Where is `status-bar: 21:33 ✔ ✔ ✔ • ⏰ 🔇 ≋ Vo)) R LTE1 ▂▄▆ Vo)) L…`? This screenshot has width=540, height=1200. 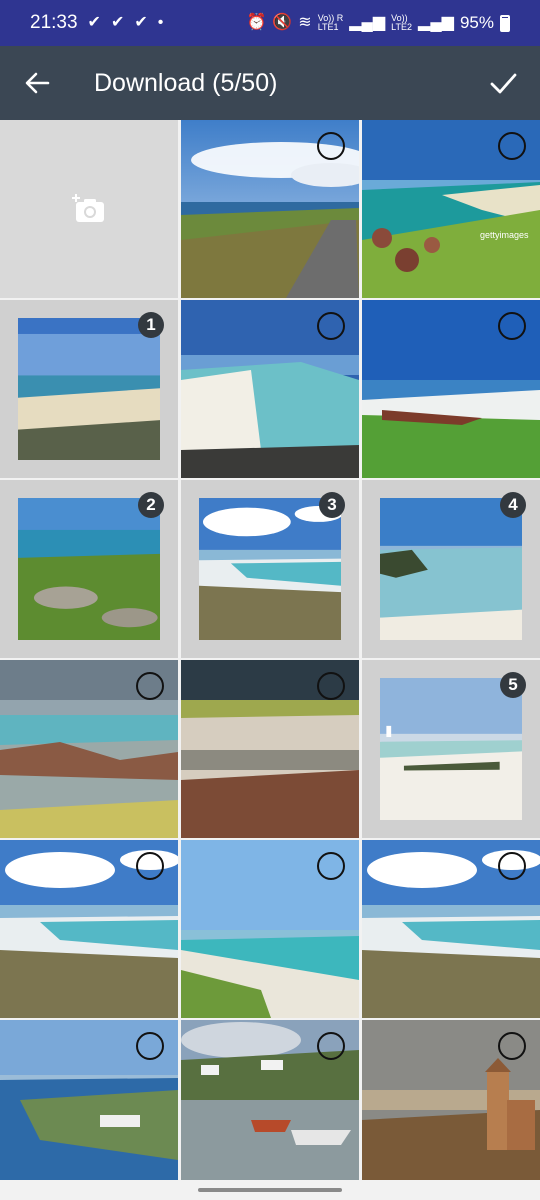 status-bar: 21:33 ✔ ✔ ✔ • ⏰ 🔇 ≋ Vo)) R LTE1 ▂▄▆ Vo)) L… is located at coordinates (270, 23).